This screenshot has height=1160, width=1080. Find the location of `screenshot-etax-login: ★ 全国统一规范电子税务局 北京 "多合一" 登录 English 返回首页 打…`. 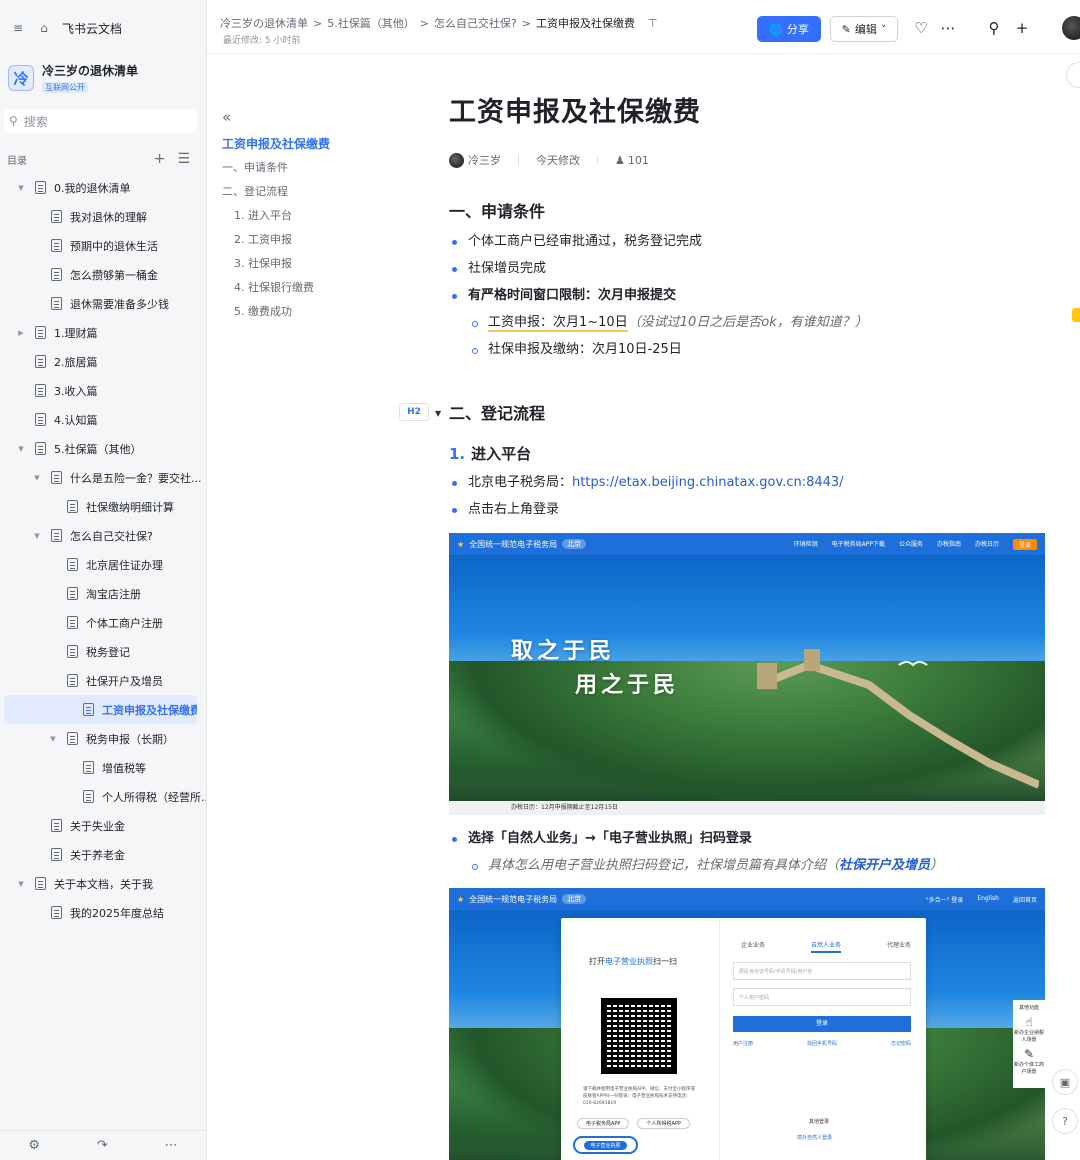

screenshot-etax-login: ★ 全国统一规范电子税务局 北京 "多合一" 登录 English 返回首页 打… is located at coordinates (747, 1024).